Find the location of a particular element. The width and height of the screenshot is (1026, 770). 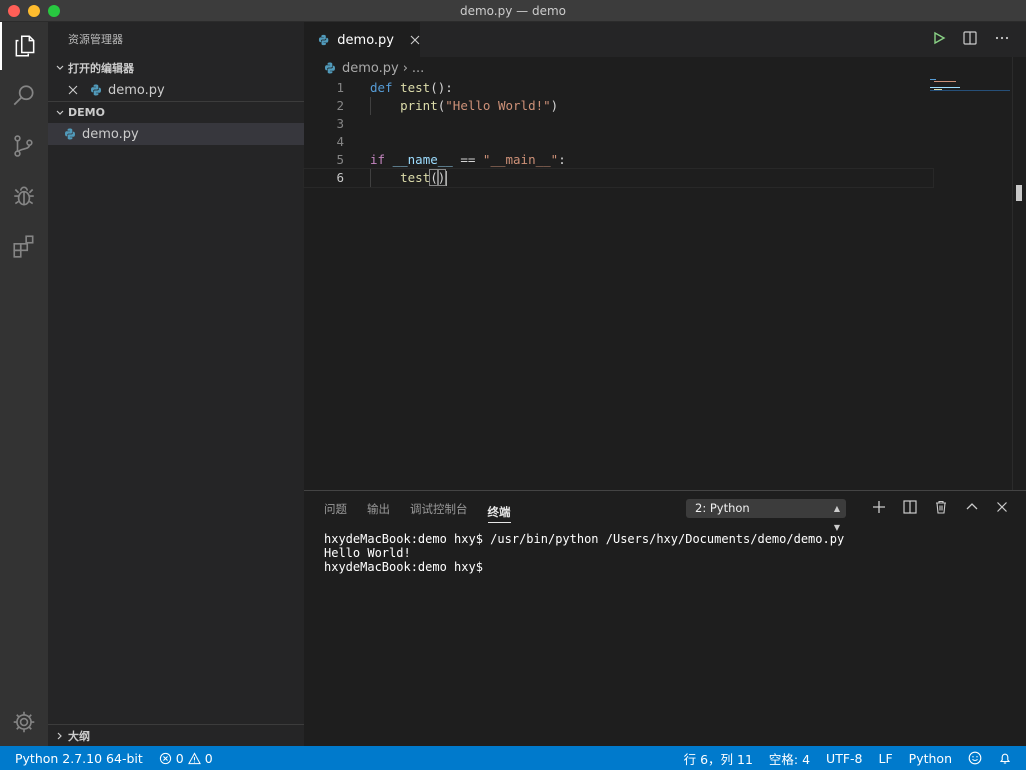

open-editor-item: demo.py is located at coordinates (176, 90).